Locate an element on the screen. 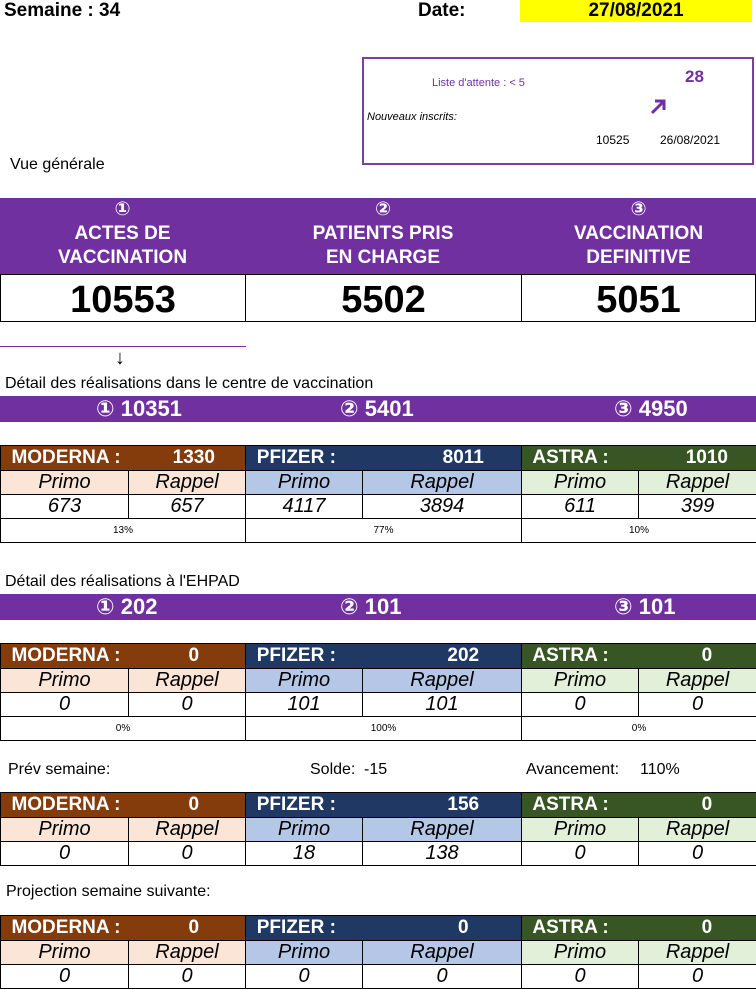  kpi-patients-header: ② PATIENTS PRIS EN CHARGE is located at coordinates (383, 236).